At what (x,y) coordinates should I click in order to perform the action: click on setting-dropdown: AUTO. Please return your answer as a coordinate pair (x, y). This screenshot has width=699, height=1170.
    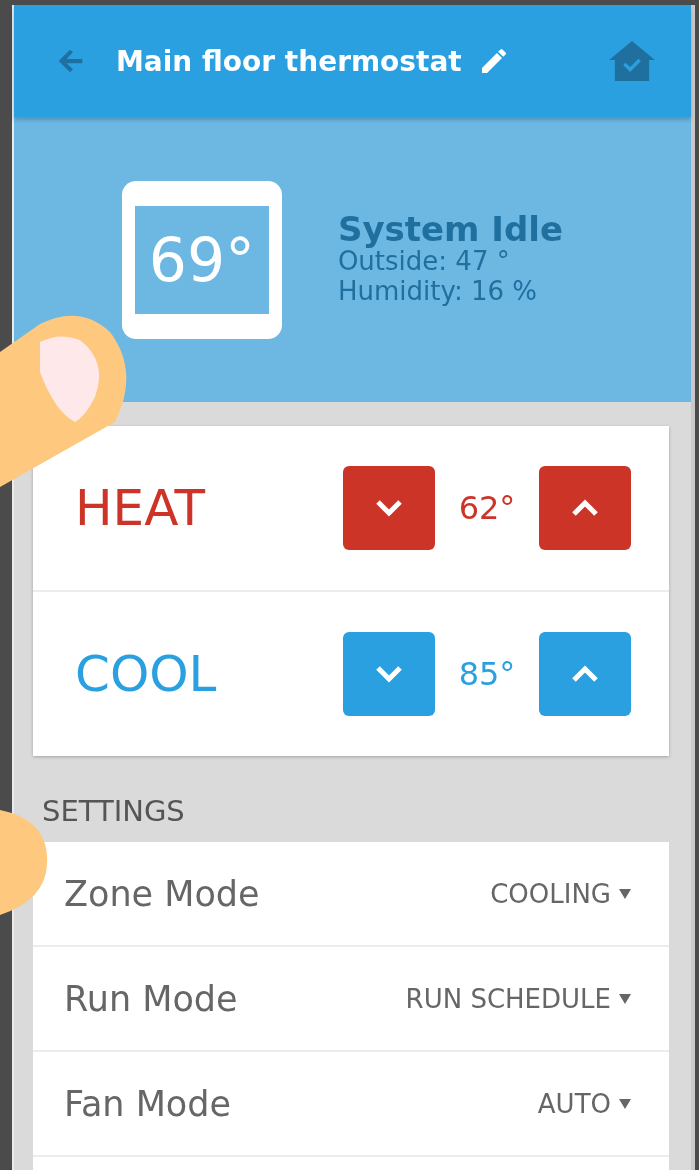
    Looking at the image, I should click on (584, 1103).